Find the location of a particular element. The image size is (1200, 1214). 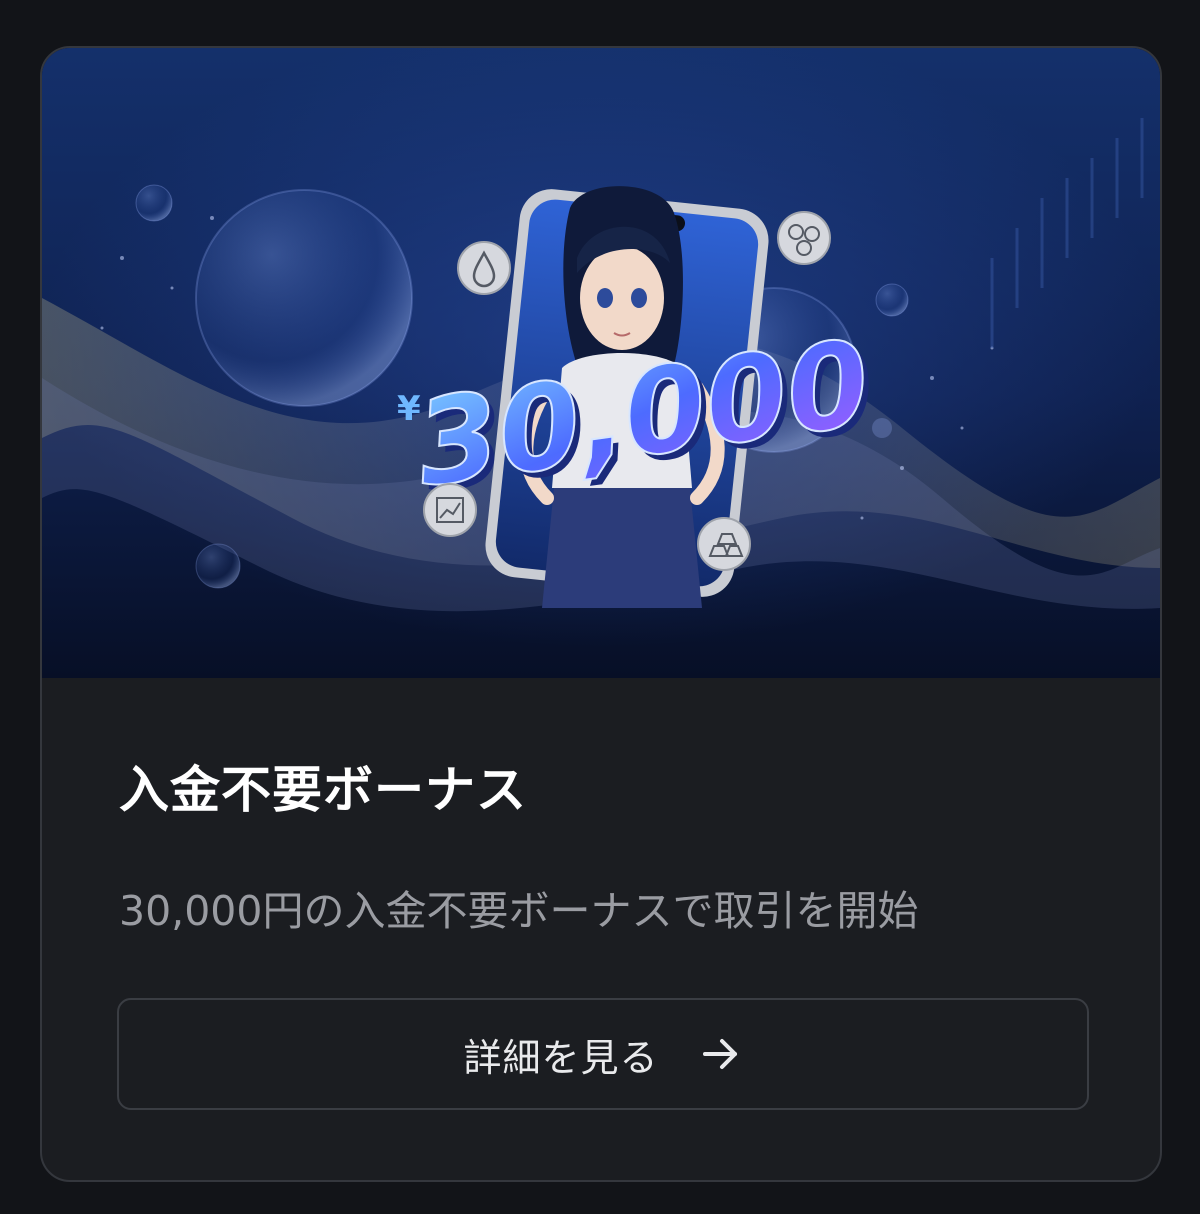

oil-drop-coin-icon is located at coordinates (484, 268).